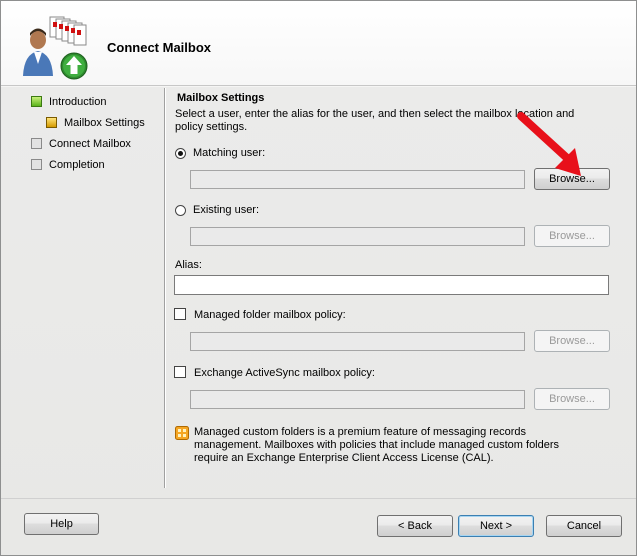 Image resolution: width=637 pixels, height=556 pixels. I want to click on alias-label: Alias:, so click(188, 265).